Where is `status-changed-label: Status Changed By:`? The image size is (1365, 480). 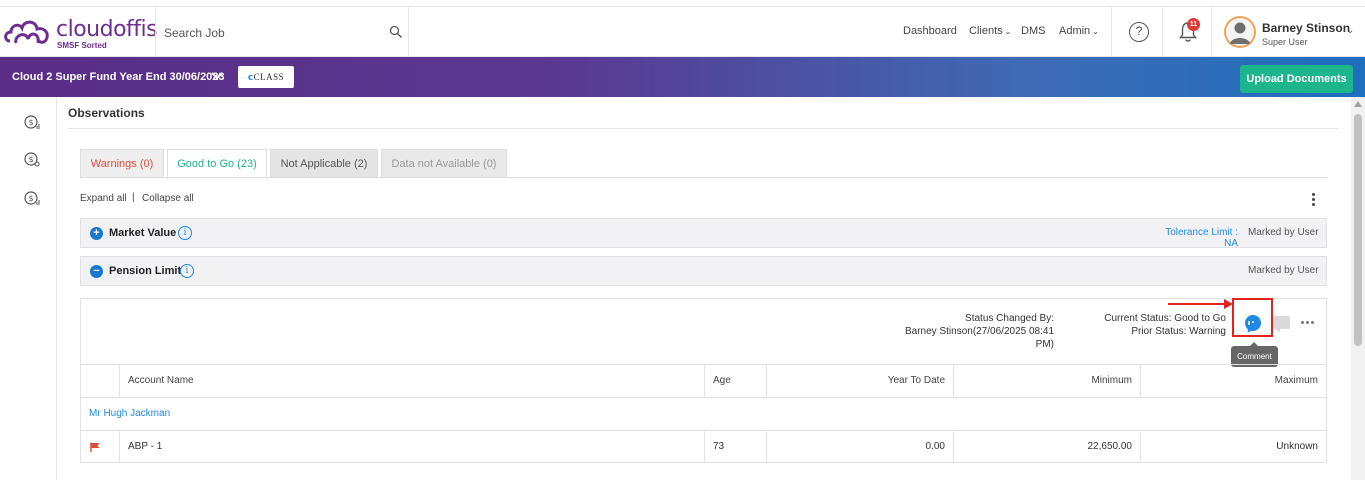 status-changed-label: Status Changed By: is located at coordinates (1009, 318).